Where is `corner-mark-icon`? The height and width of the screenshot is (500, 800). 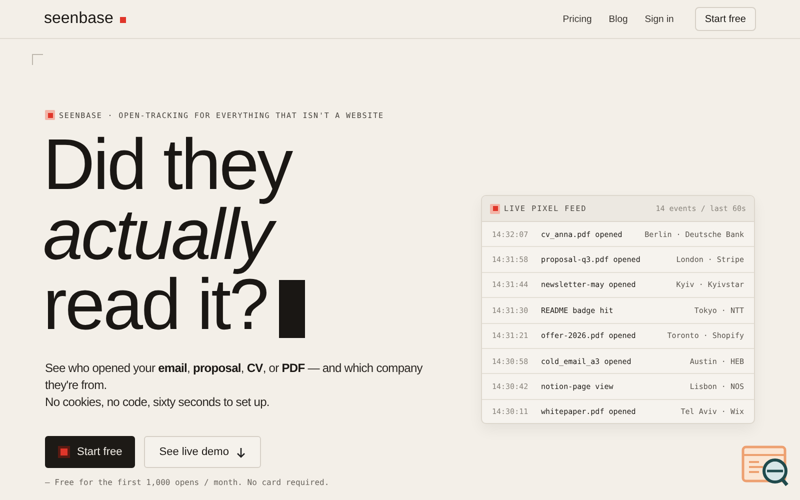
corner-mark-icon is located at coordinates (37, 59).